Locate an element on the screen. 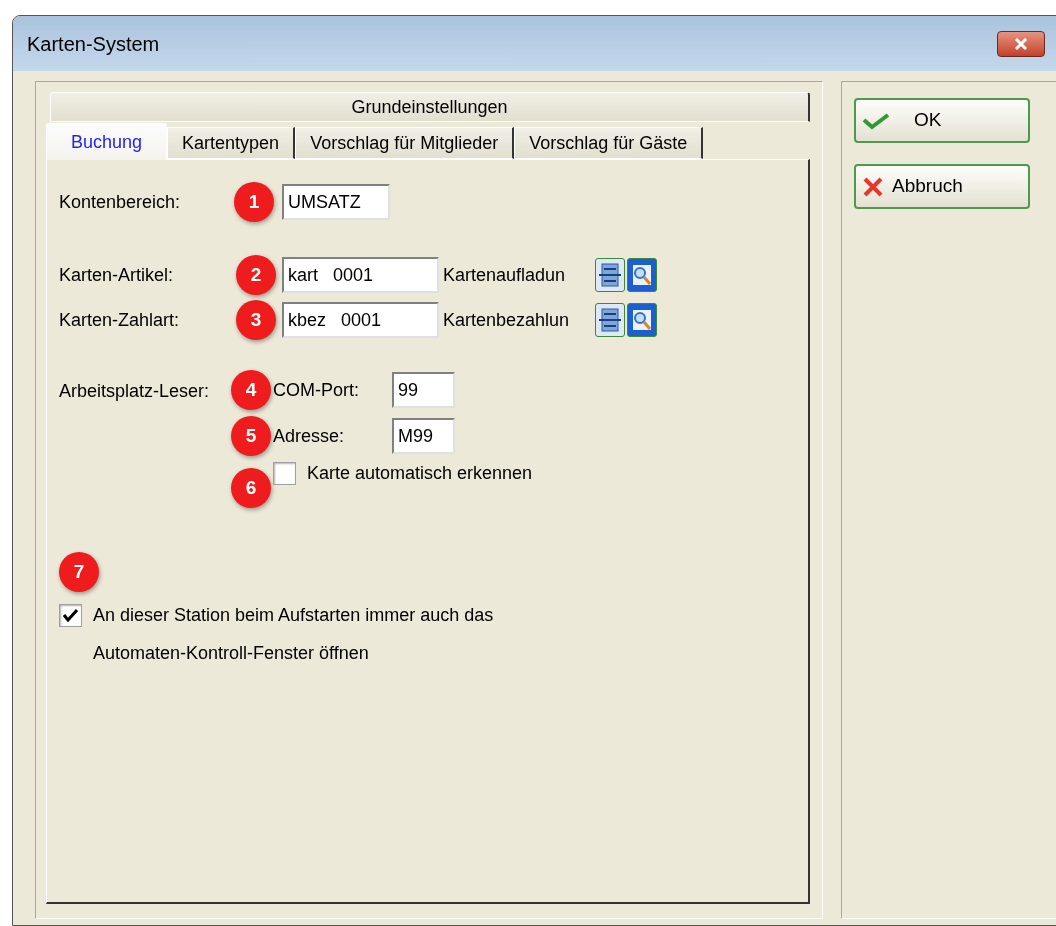 This screenshot has width=1056, height=926. close-icon is located at coordinates (1021, 43).